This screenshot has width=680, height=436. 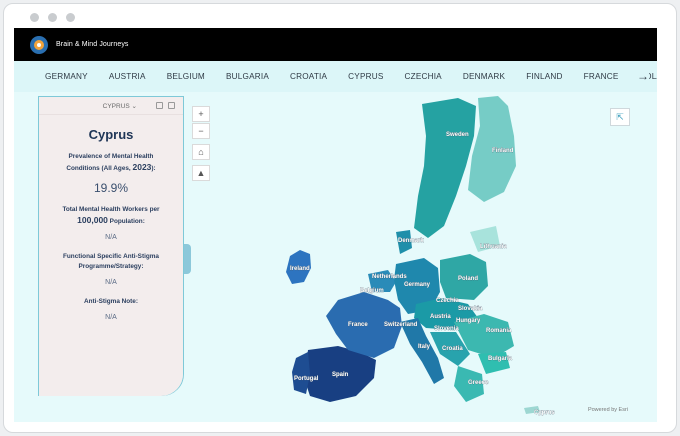 I want to click on label-france: France, so click(x=358, y=325).